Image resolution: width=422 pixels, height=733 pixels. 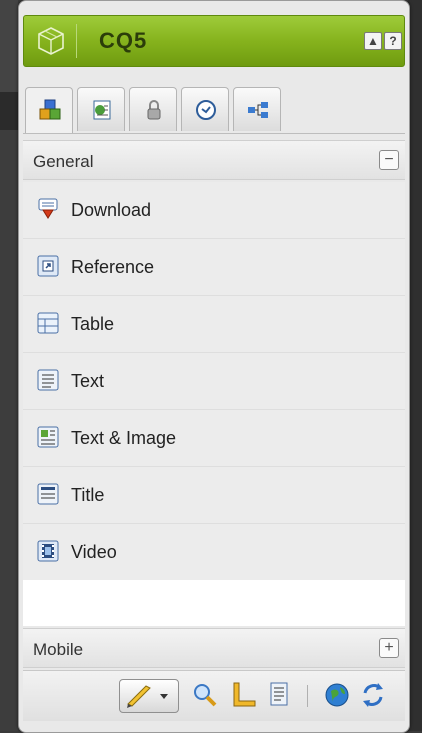 What do you see at coordinates (214, 495) in the screenshot?
I see `component-item-title: Title` at bounding box center [214, 495].